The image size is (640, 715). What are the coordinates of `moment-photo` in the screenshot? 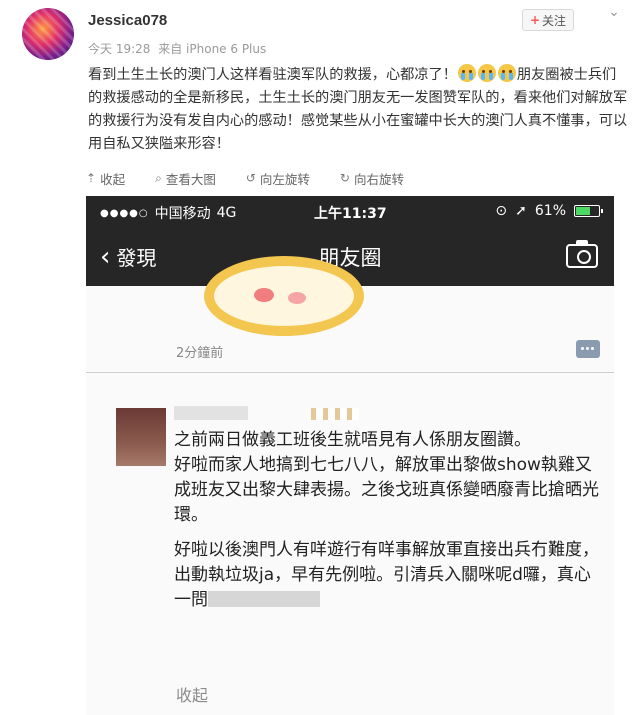 It's located at (284, 296).